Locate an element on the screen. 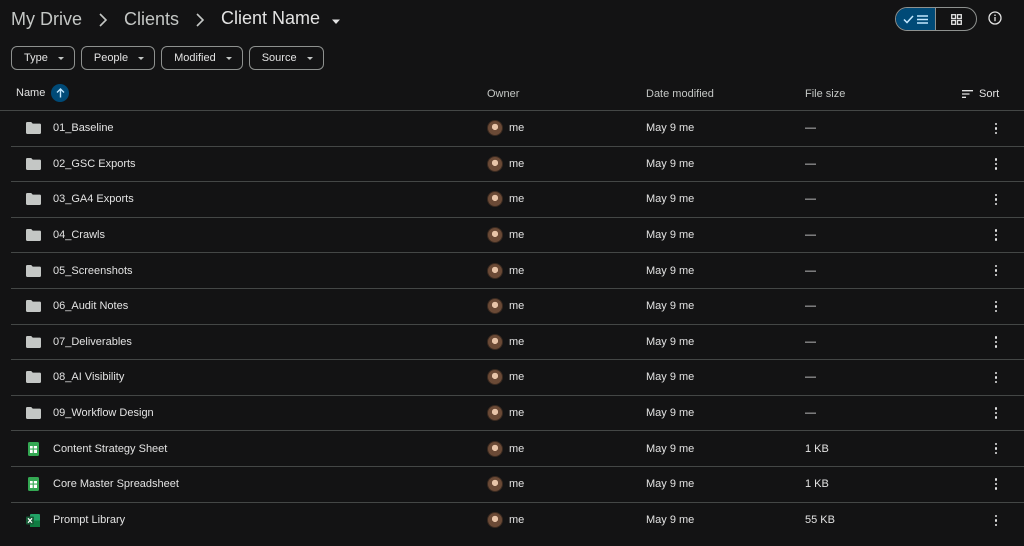 The image size is (1024, 546). filter-modified-chip: Modified is located at coordinates (202, 58).